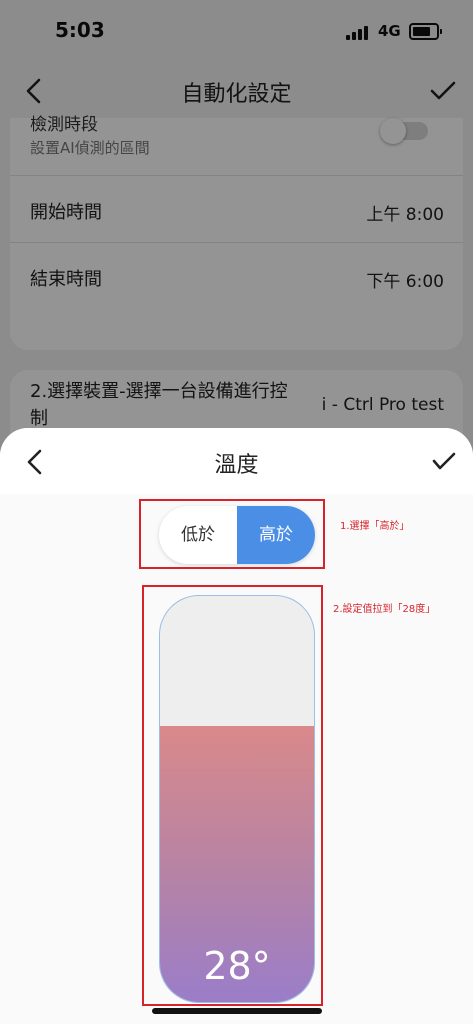 This screenshot has width=473, height=1024. I want to click on sheet-confirm-icon, so click(444, 461).